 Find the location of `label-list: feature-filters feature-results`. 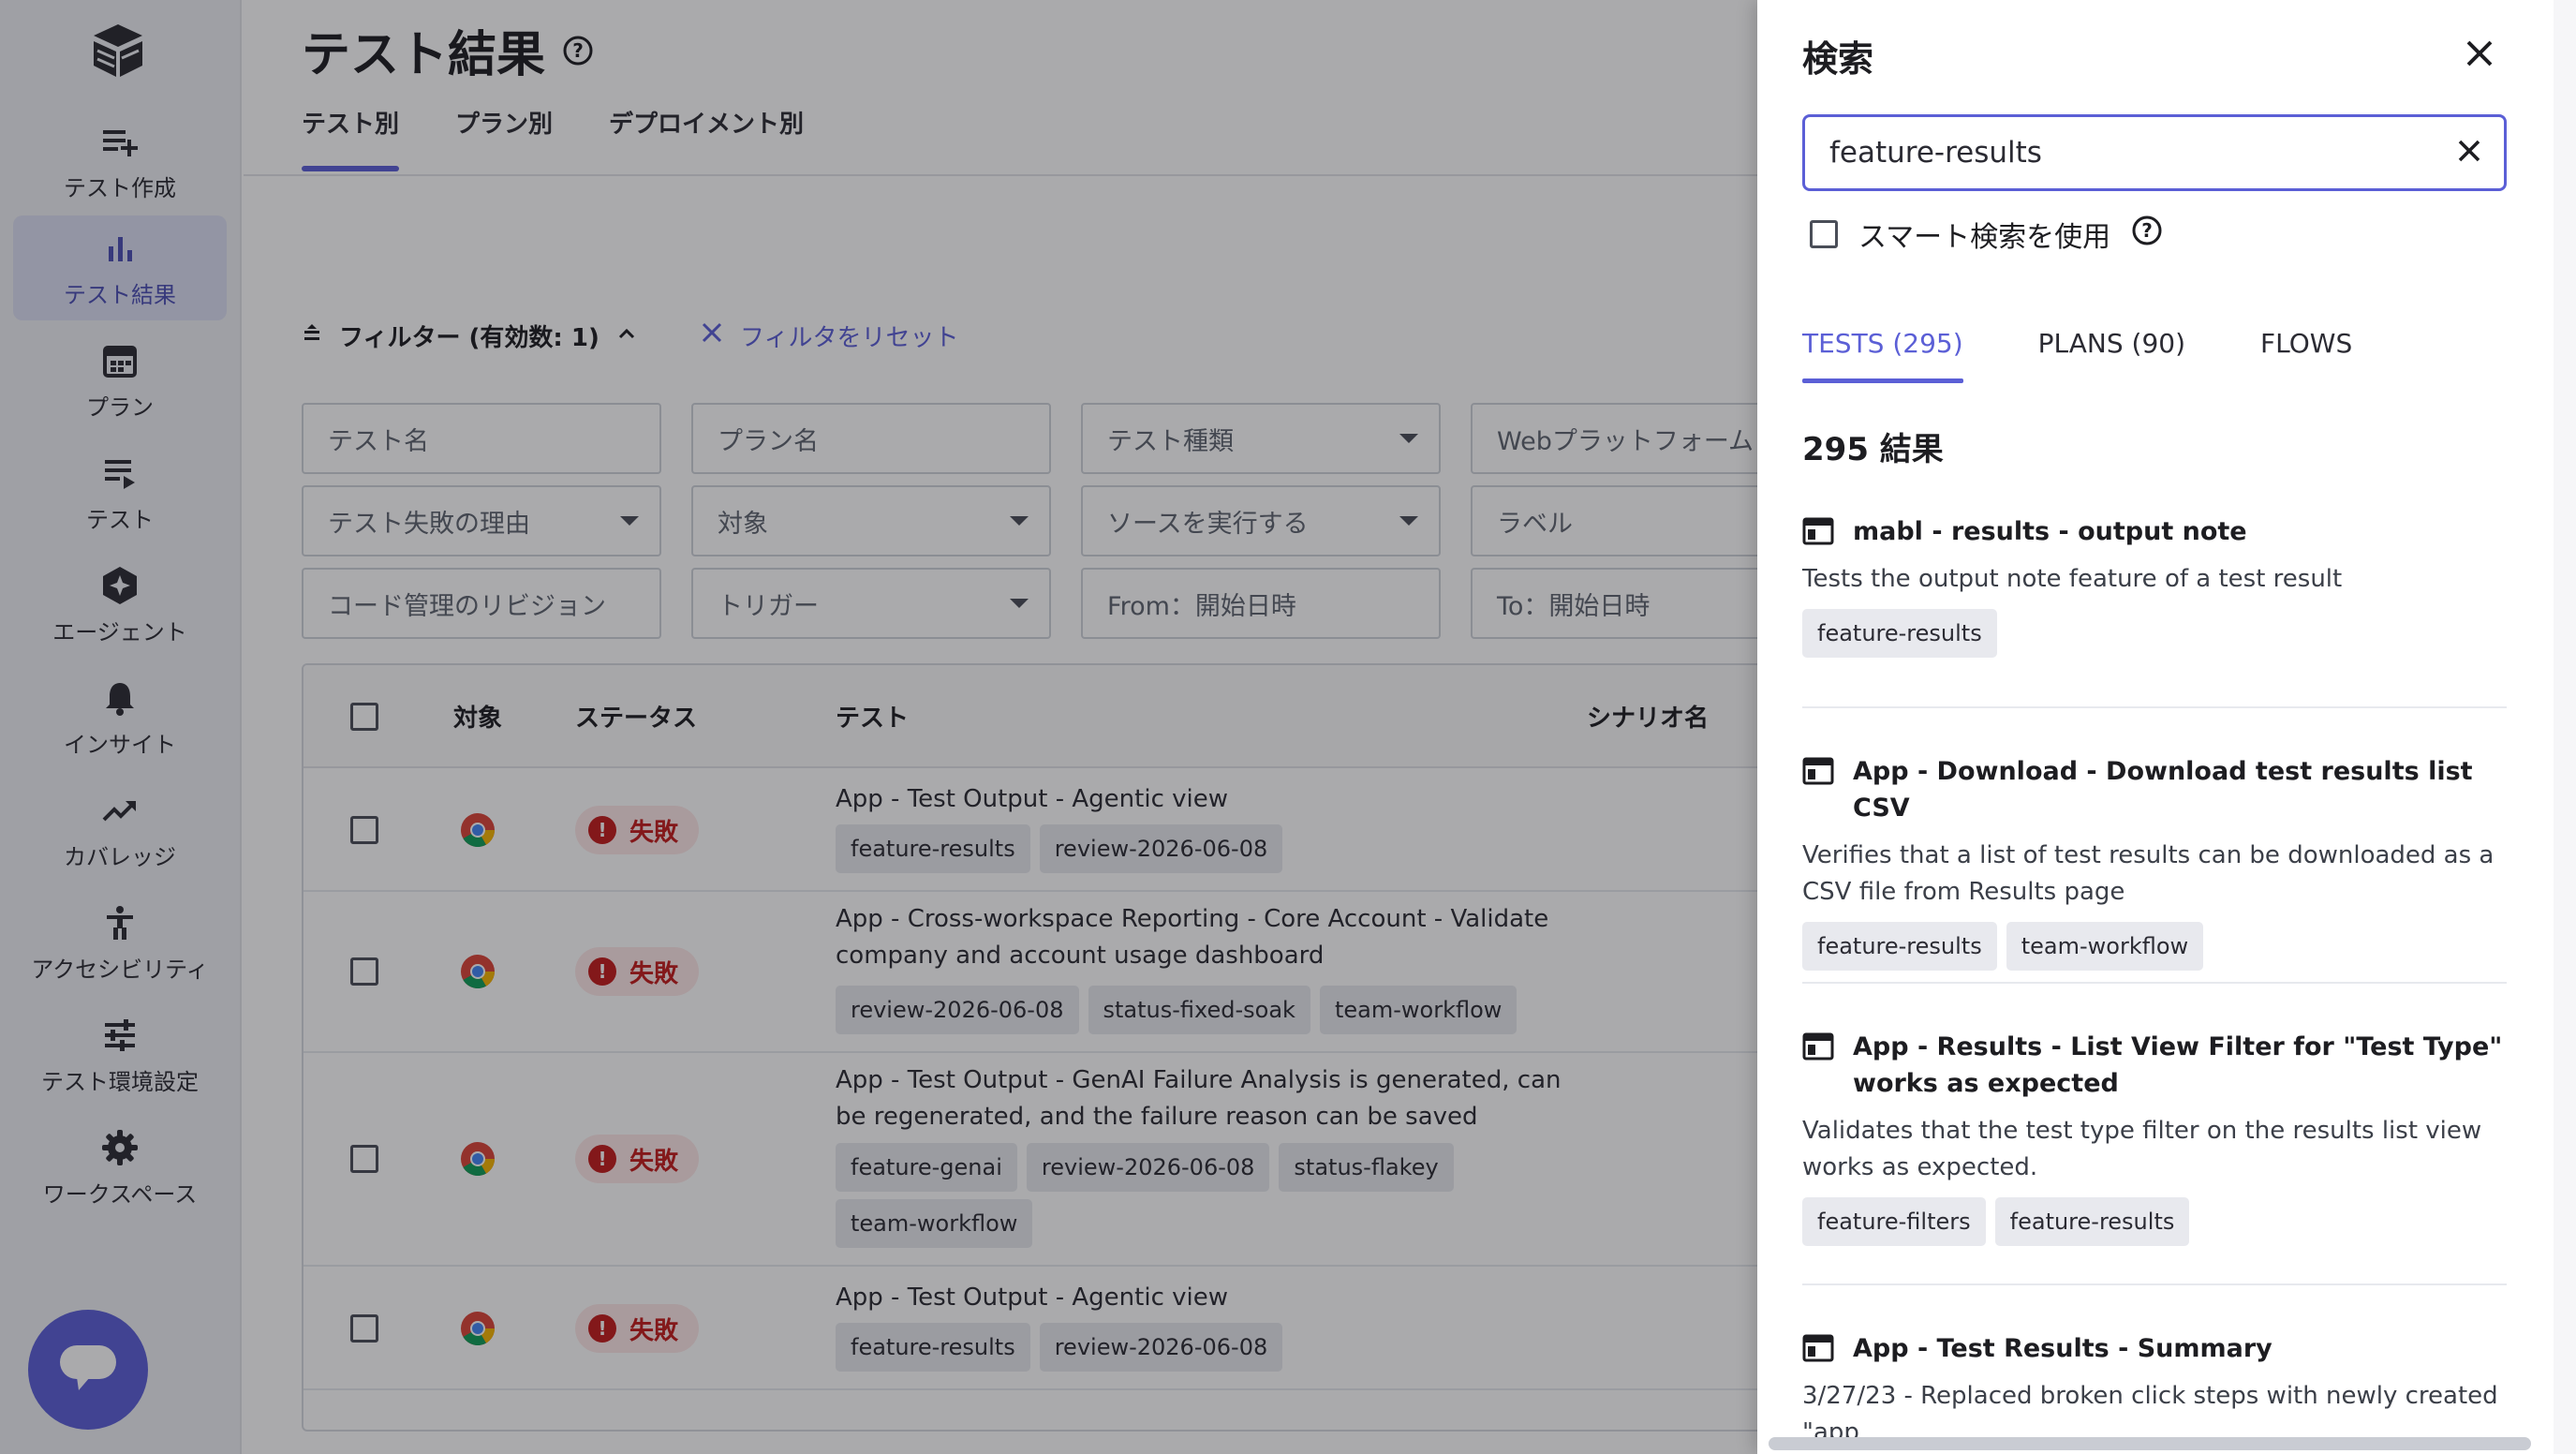

label-list: feature-filters feature-results is located at coordinates (2155, 1221).